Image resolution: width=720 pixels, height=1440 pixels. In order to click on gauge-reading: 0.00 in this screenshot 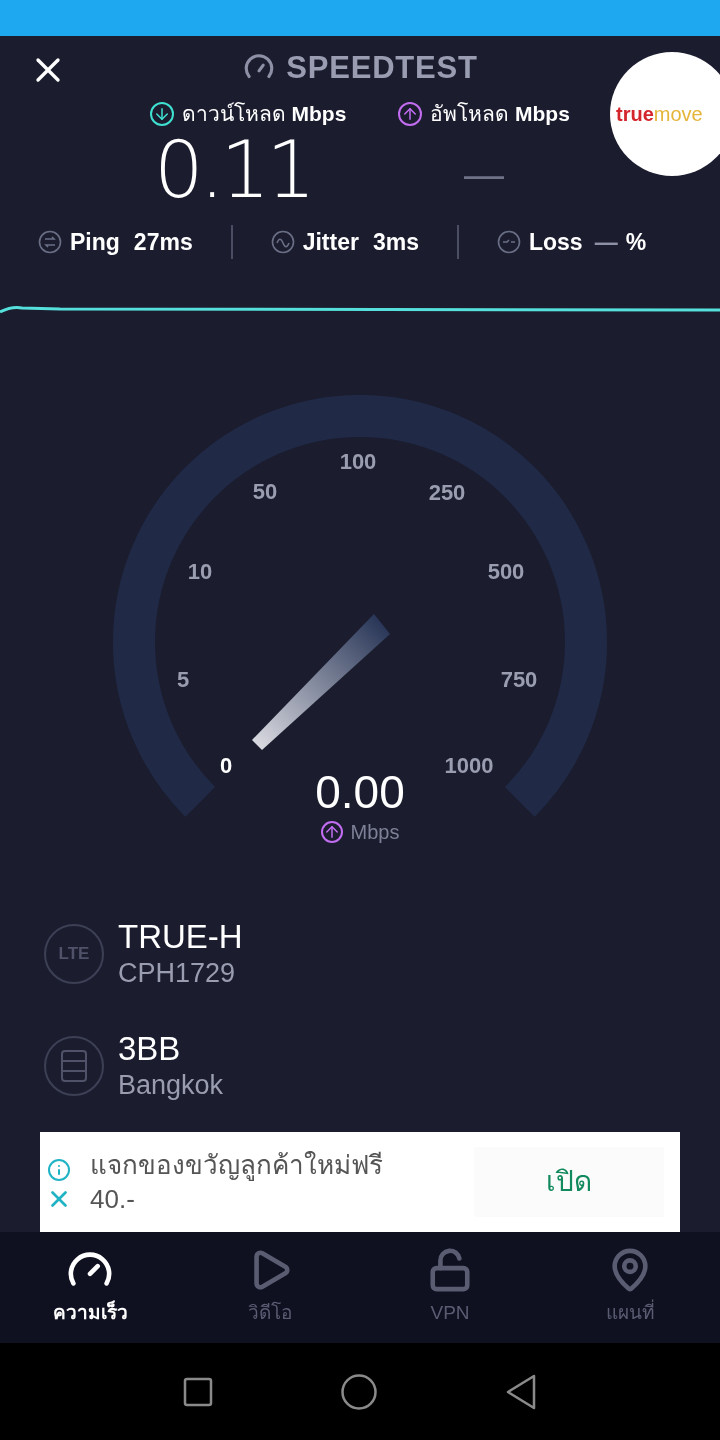, I will do `click(360, 792)`.